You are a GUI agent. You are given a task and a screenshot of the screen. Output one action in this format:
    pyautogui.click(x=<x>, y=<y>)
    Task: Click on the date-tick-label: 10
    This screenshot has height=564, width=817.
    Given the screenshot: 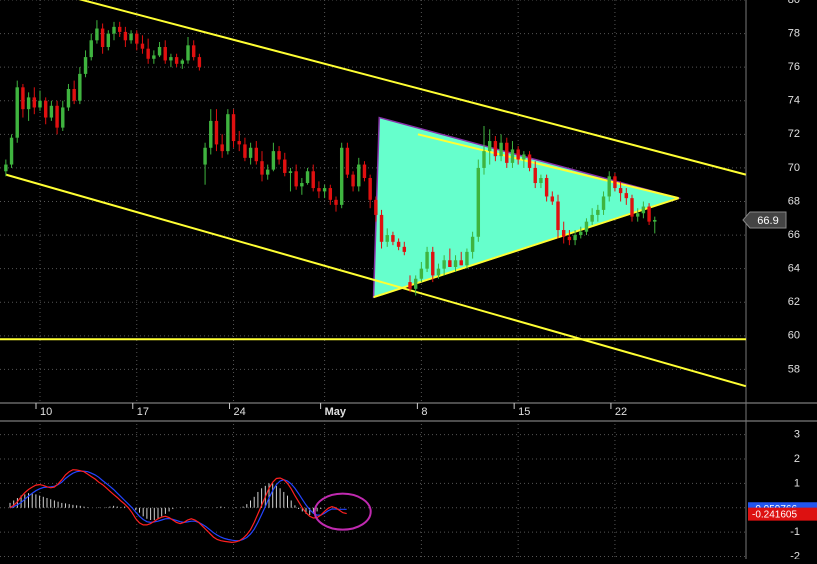 What is the action you would take?
    pyautogui.click(x=46, y=412)
    